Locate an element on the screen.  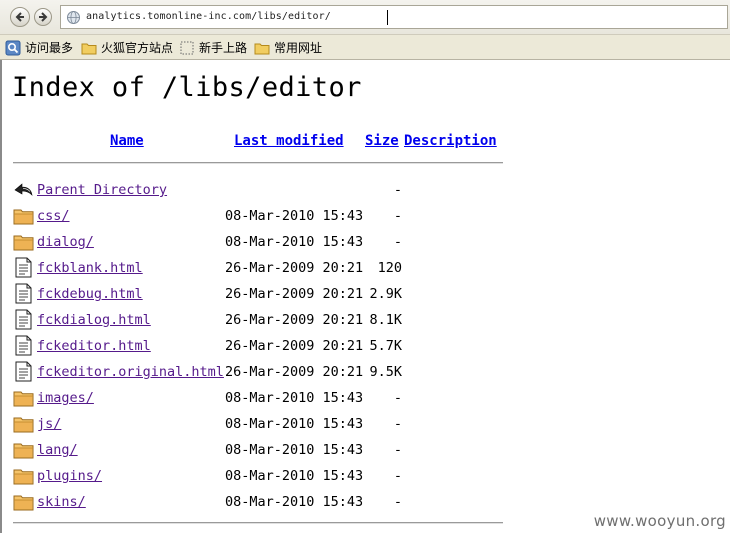
back-icon is located at coordinates (23, 189).